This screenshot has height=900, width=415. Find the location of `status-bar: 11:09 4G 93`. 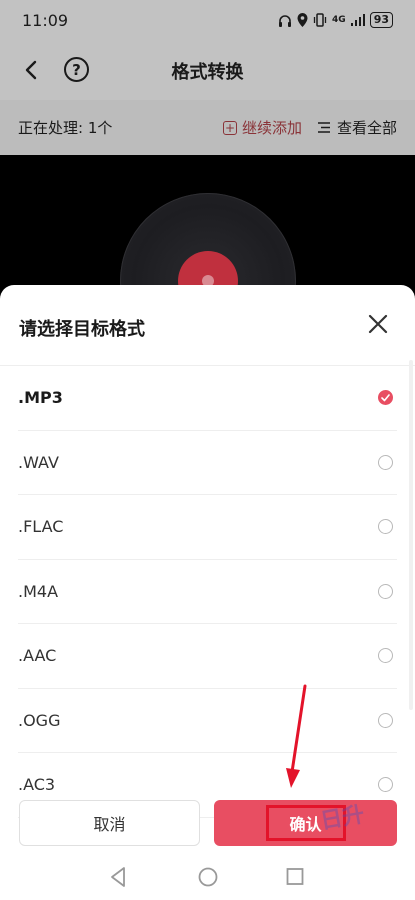

status-bar: 11:09 4G 93 is located at coordinates (207, 20).